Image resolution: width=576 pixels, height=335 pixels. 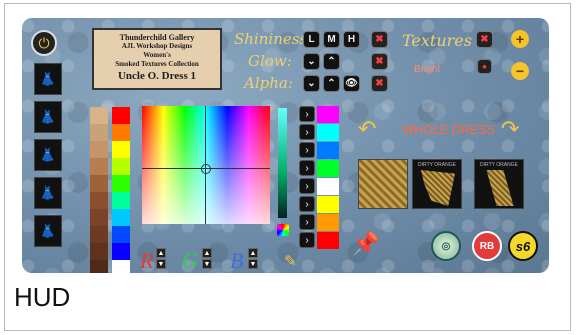 I want to click on red-stepper: ▲ ▼, so click(x=161, y=259).